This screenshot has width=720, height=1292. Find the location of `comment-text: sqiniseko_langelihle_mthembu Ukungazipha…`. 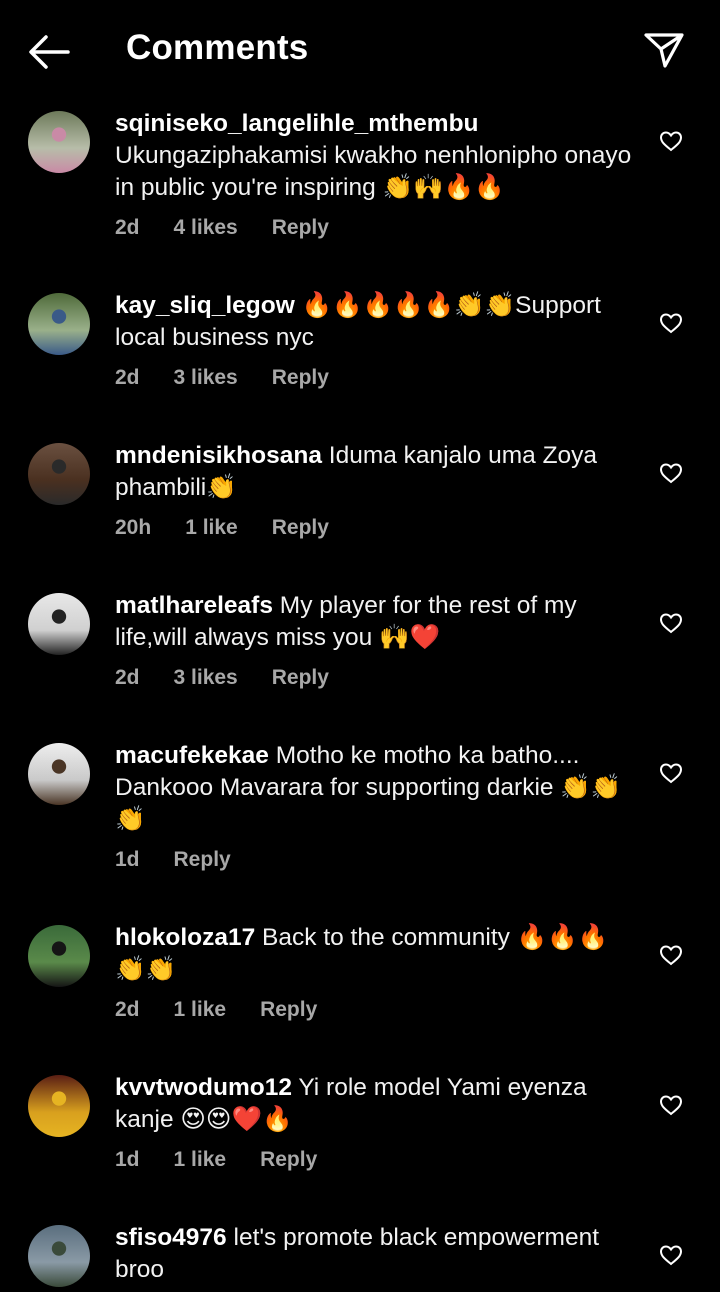

comment-text: sqiniseko_langelihle_mthembu Ukungazipha… is located at coordinates (375, 156).